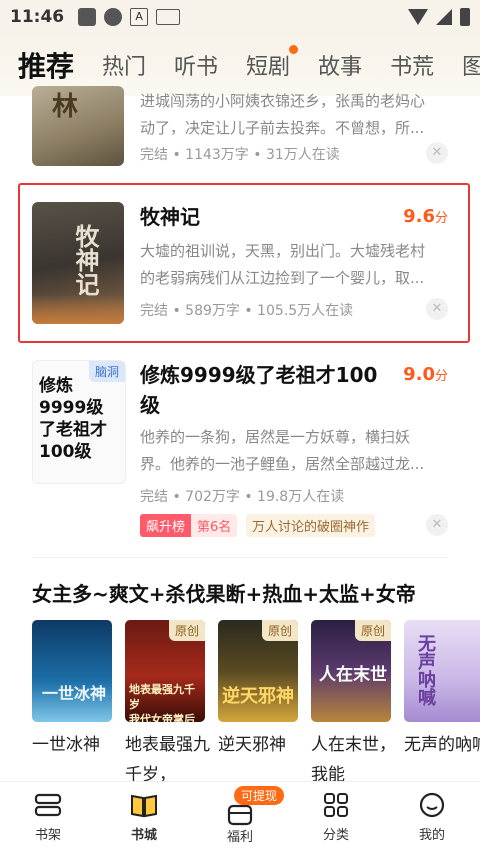  Describe the element at coordinates (272, 63) in the screenshot. I see `tab-short-drama: 短剧` at that location.